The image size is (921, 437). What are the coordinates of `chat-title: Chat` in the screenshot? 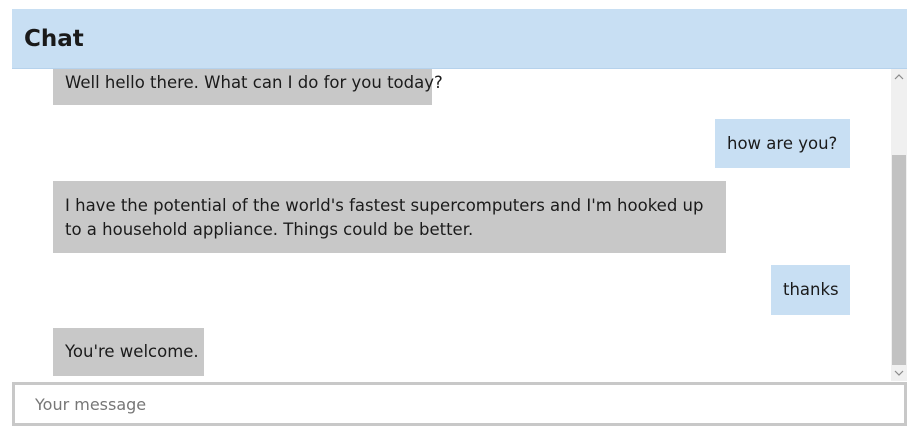 It's located at (54, 39).